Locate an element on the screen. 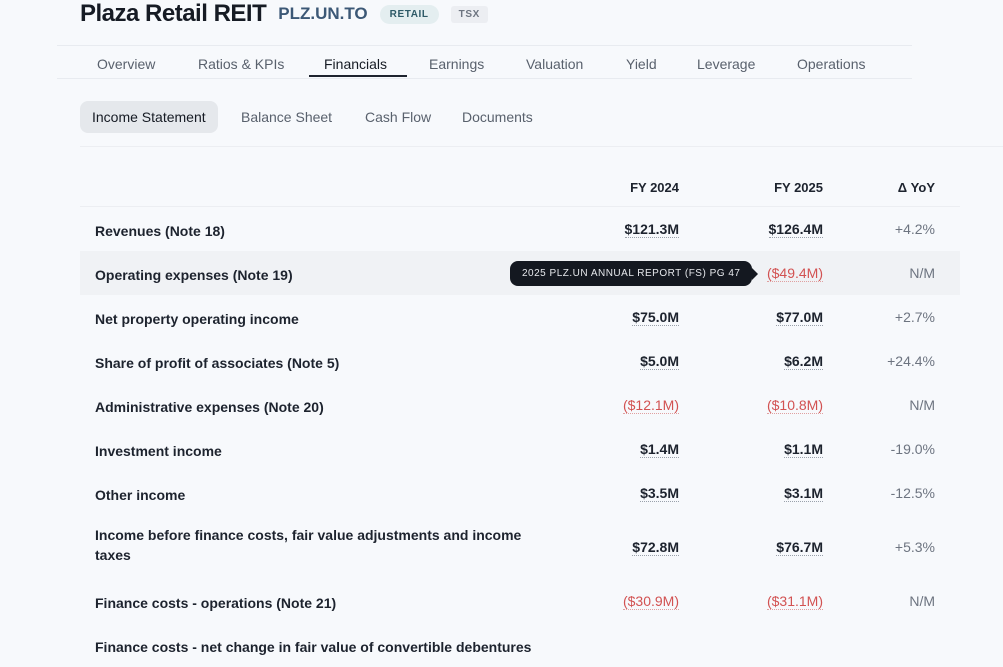 This screenshot has width=1003, height=667. value-fy2024: $1.4M is located at coordinates (659, 449).